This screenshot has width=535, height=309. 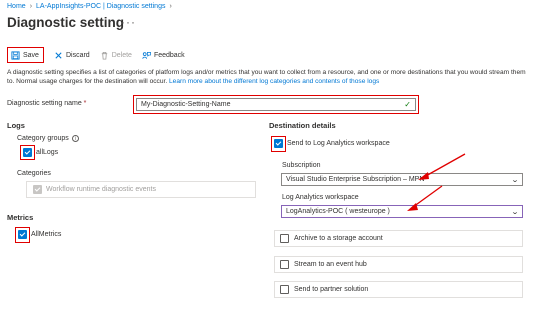 I want to click on breadcrumb-home-link: Home, so click(x=16, y=6).